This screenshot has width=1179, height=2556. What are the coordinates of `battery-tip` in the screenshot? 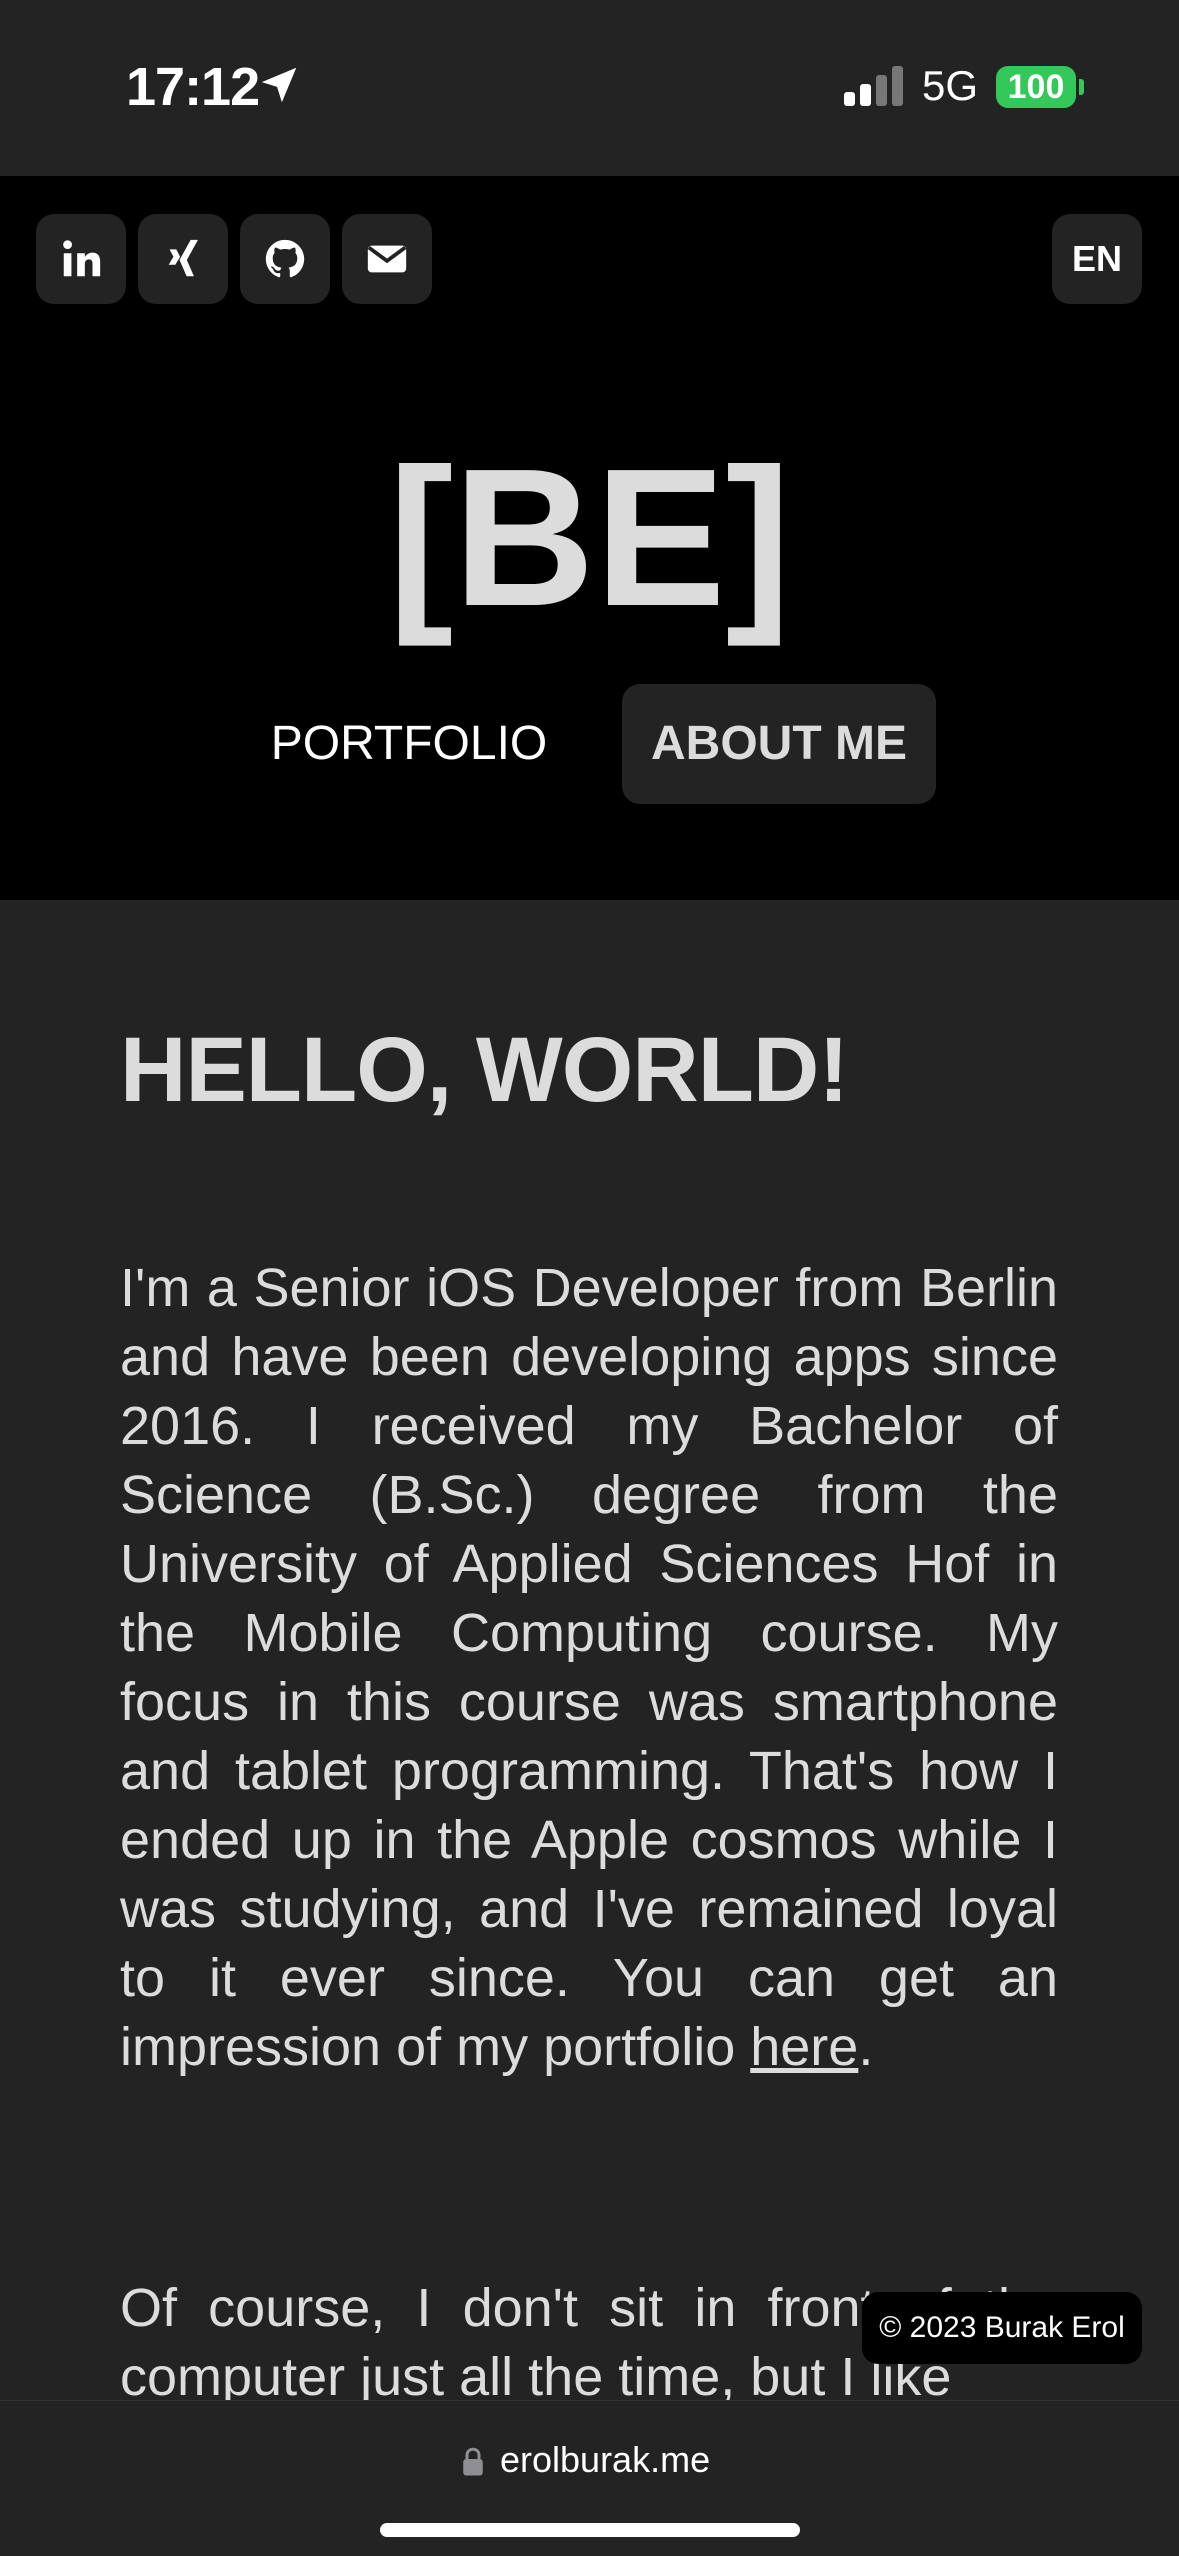 It's located at (1081, 87).